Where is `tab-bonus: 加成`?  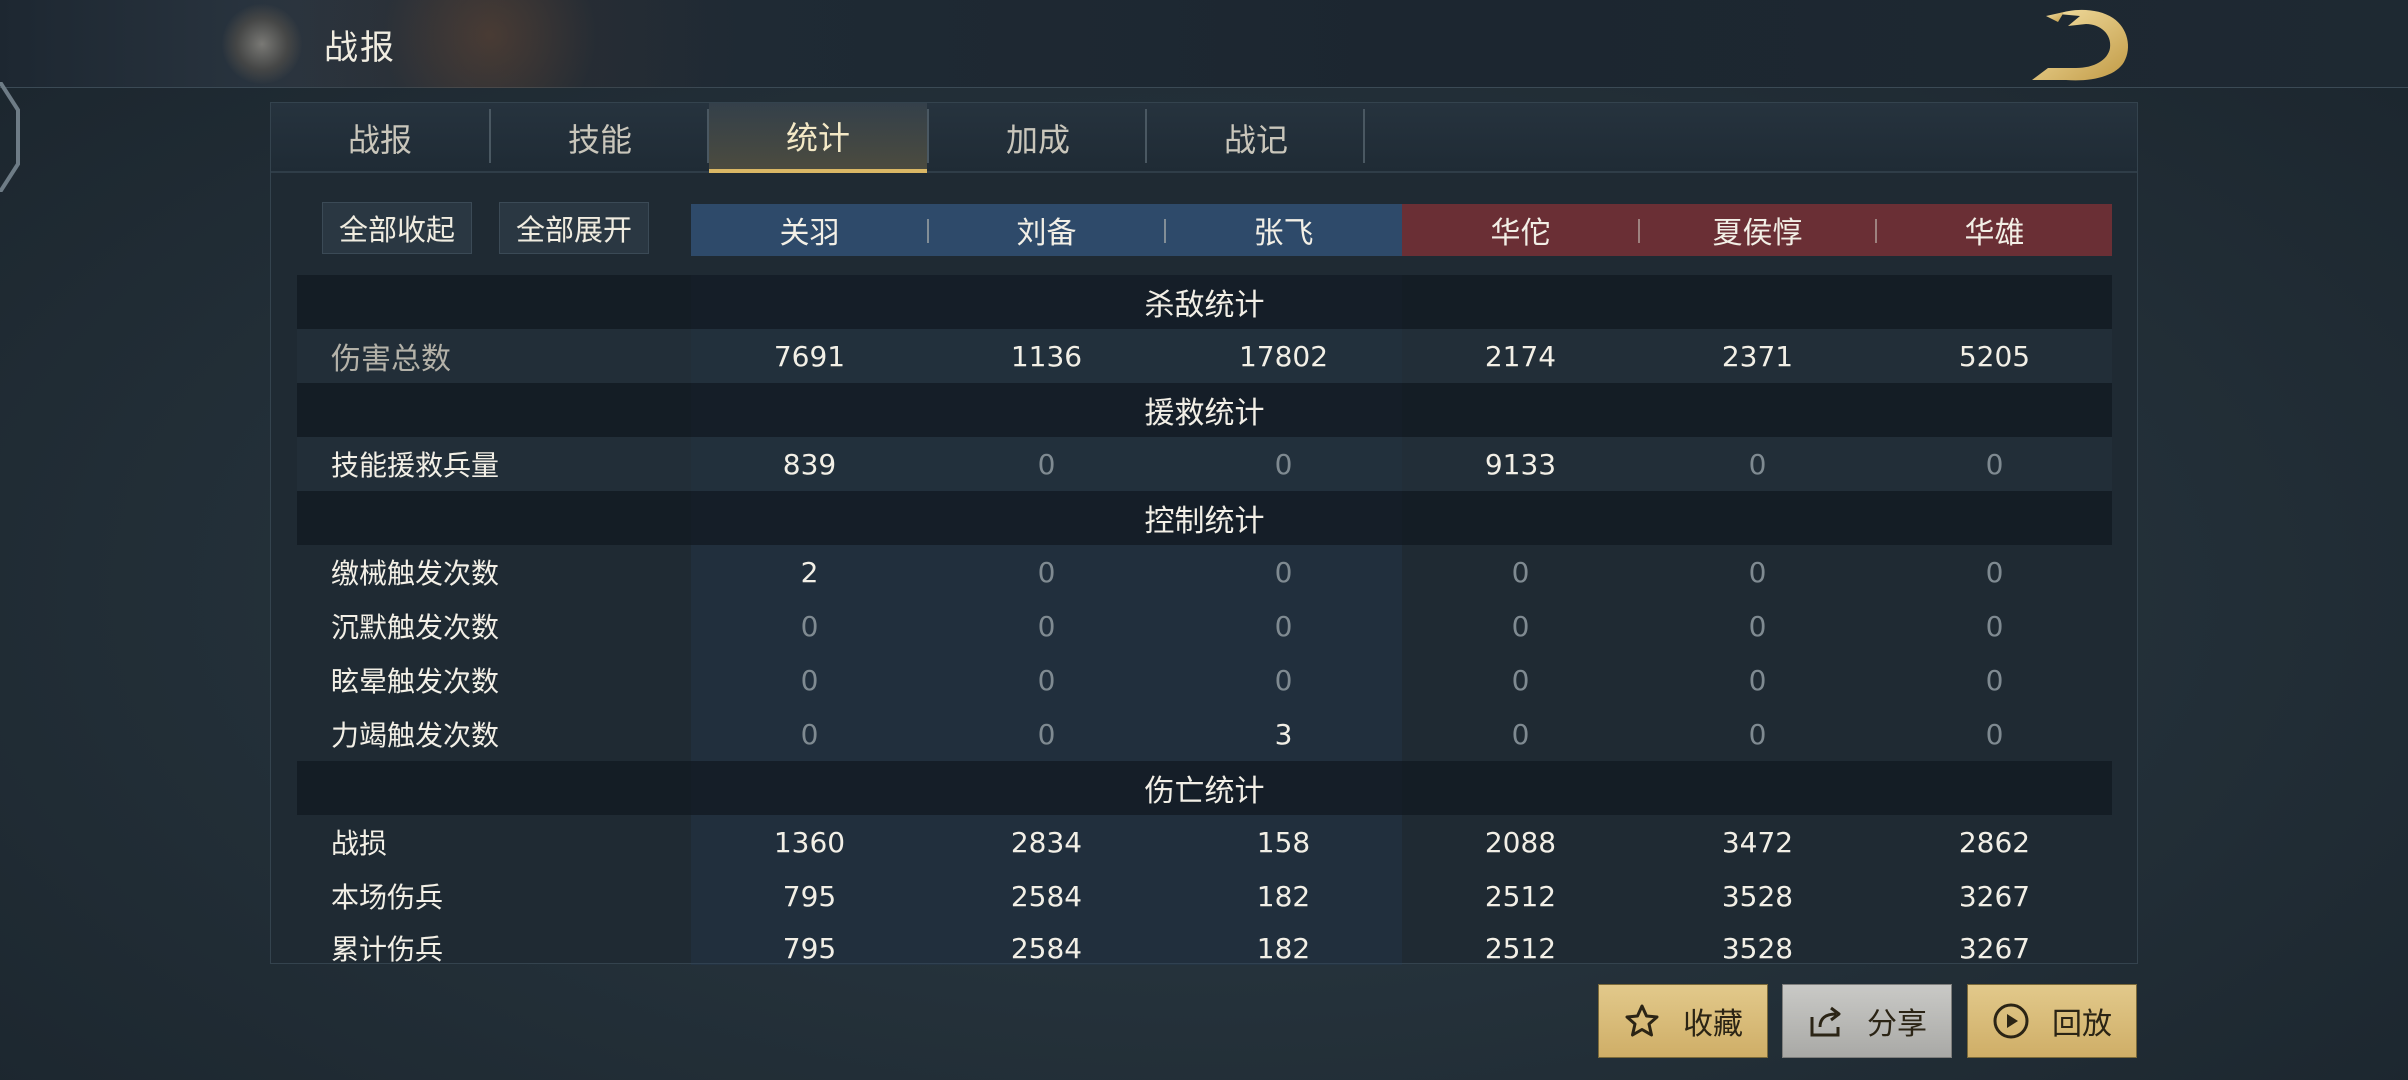
tab-bonus: 加成 is located at coordinates (1038, 138).